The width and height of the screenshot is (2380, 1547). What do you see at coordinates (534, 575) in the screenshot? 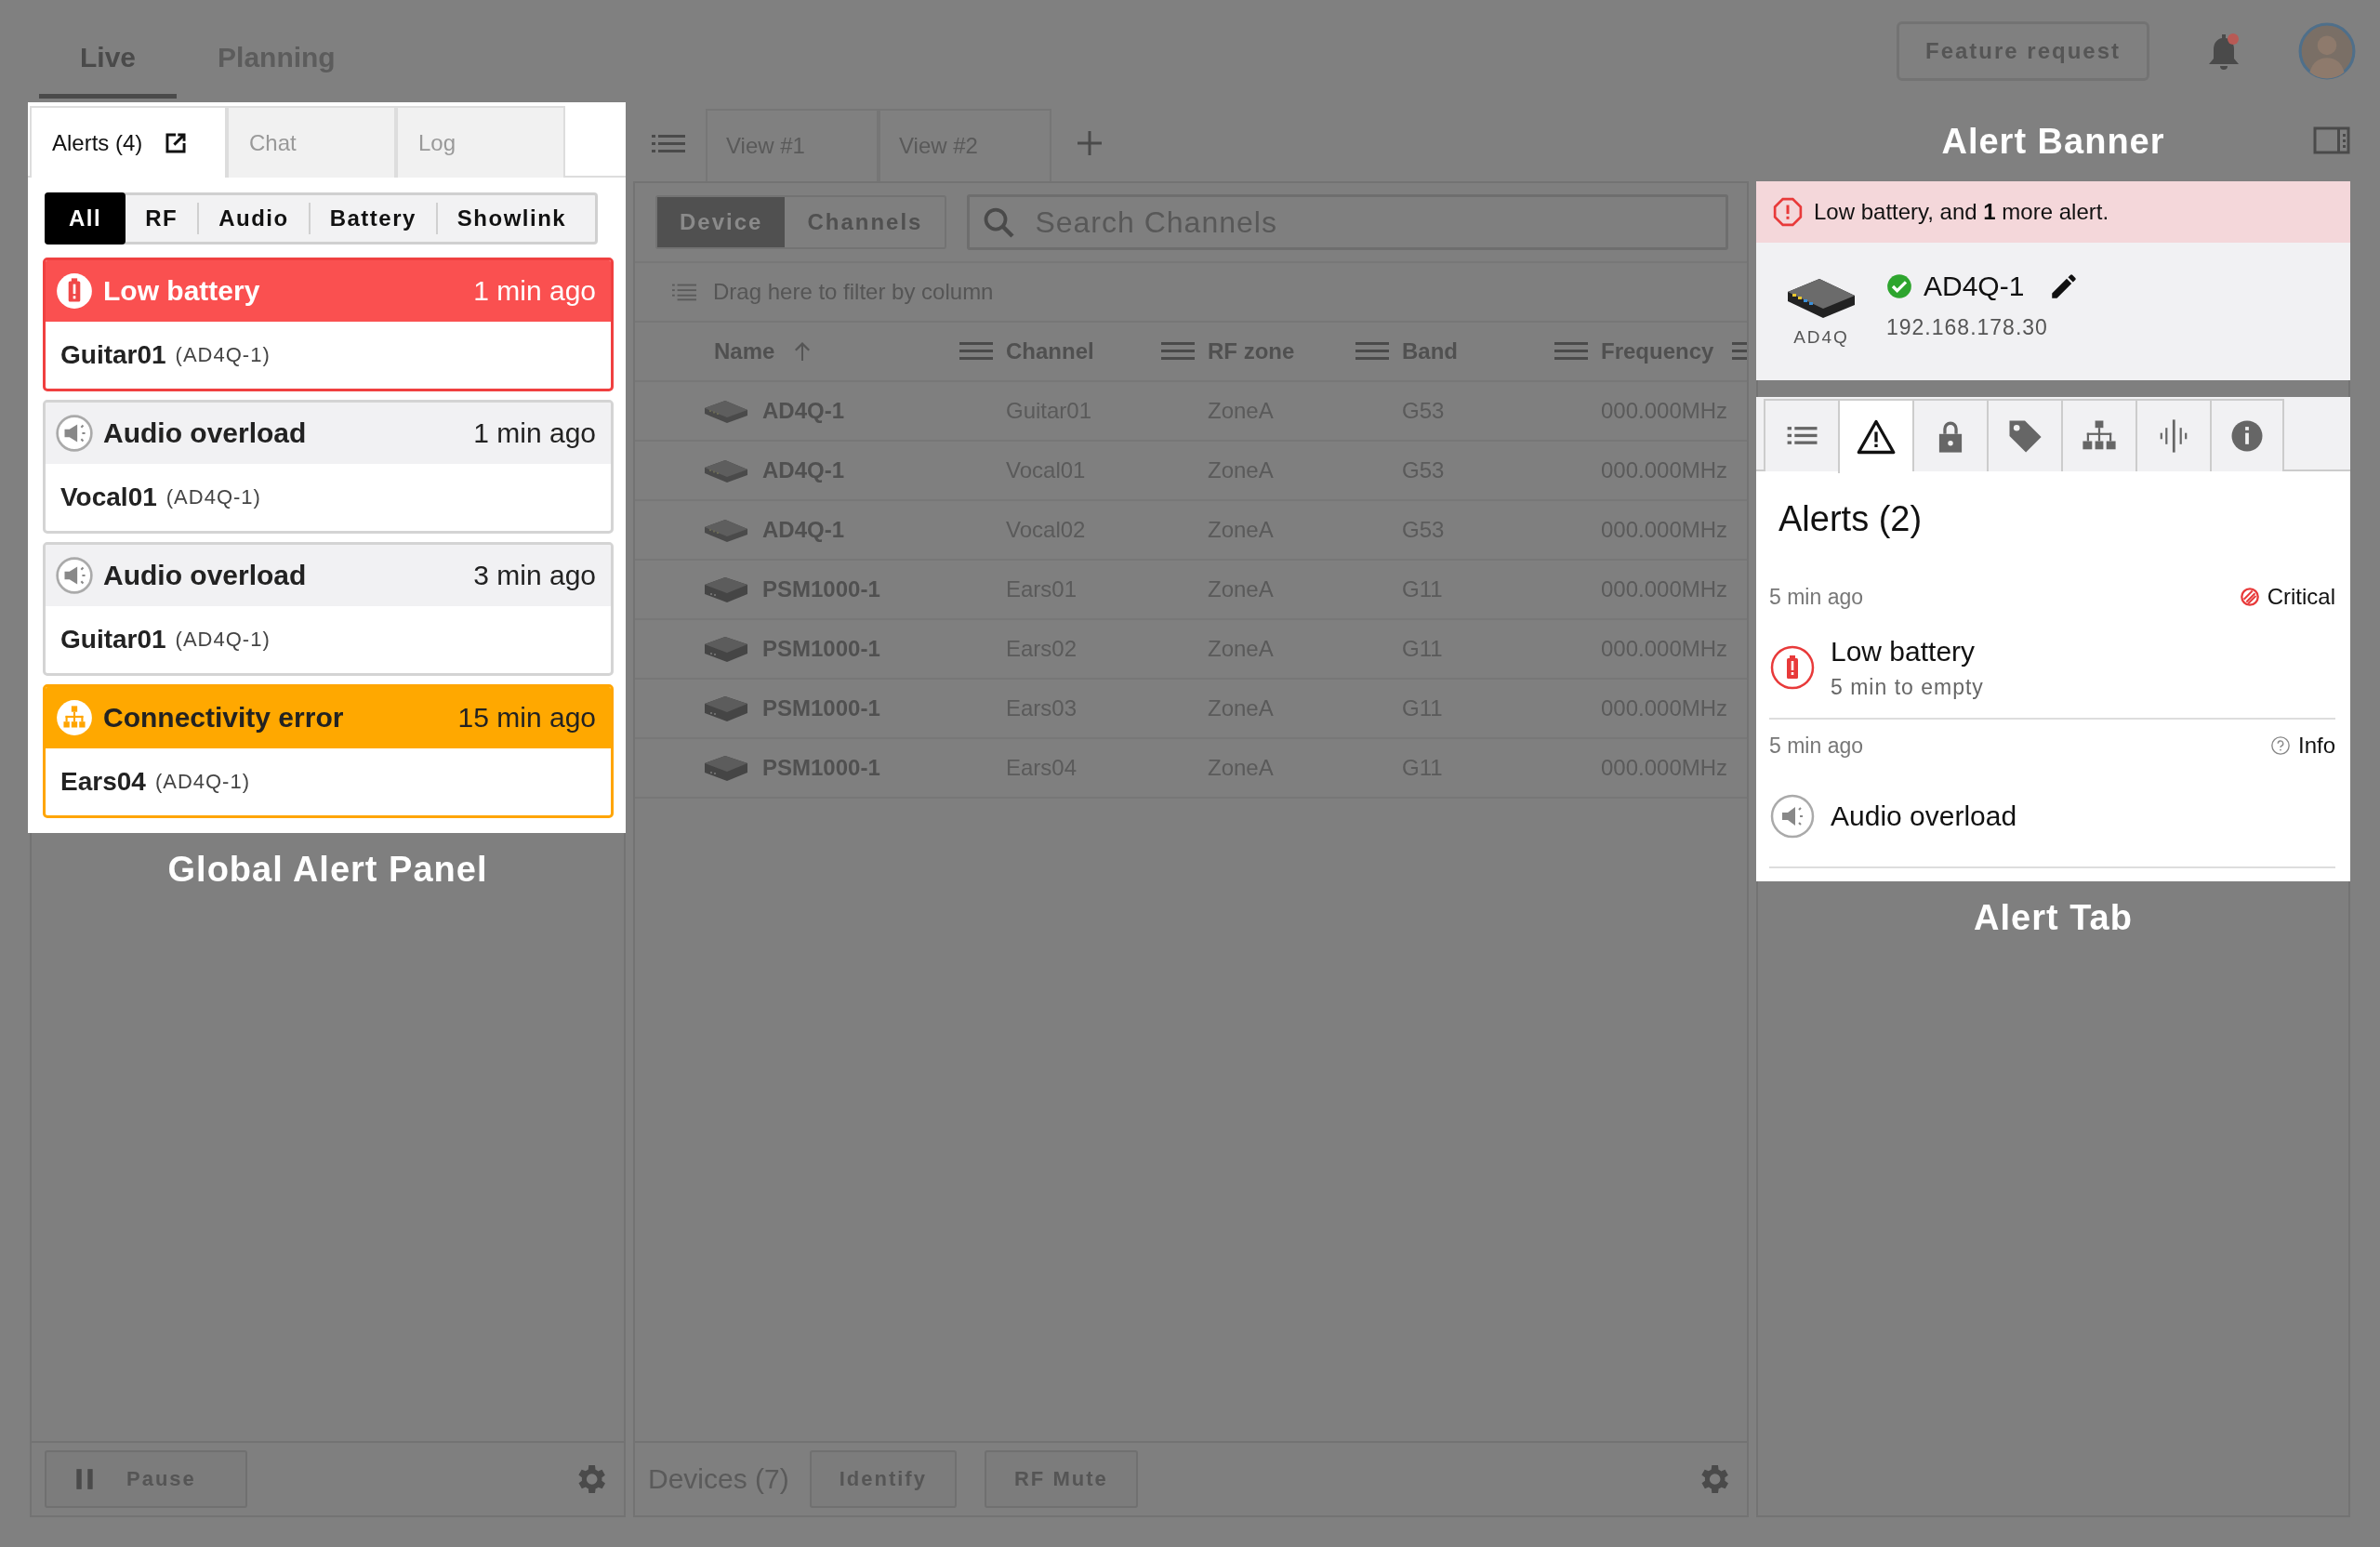
I see `alert-time: 3 min ago` at bounding box center [534, 575].